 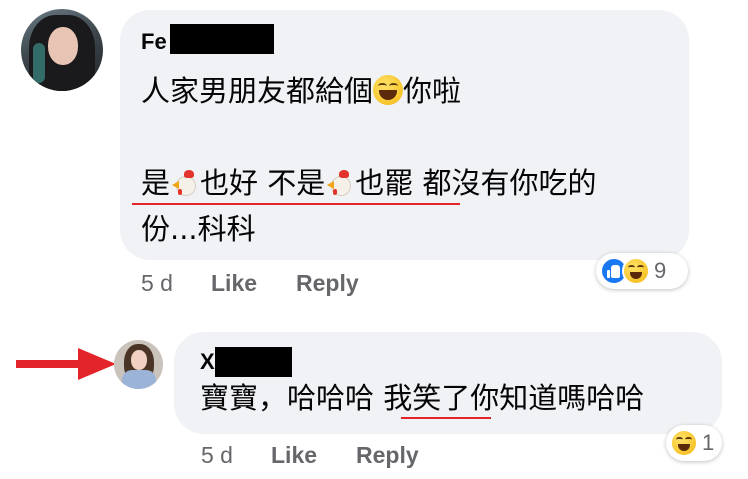 I want to click on comment-text-line-3: 份...科科, so click(x=198, y=229).